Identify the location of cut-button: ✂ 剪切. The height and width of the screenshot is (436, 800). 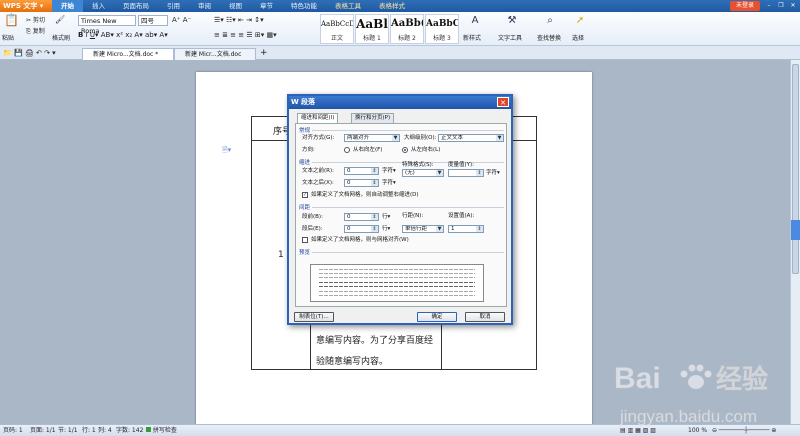
(35, 19).